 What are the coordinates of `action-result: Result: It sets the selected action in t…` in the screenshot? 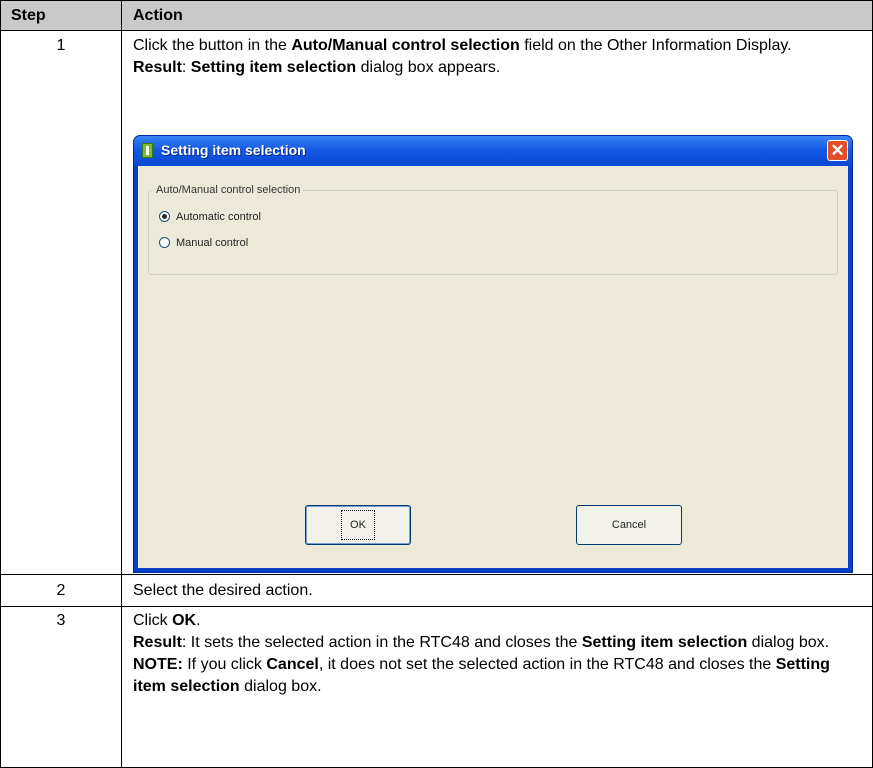 It's located at (481, 642).